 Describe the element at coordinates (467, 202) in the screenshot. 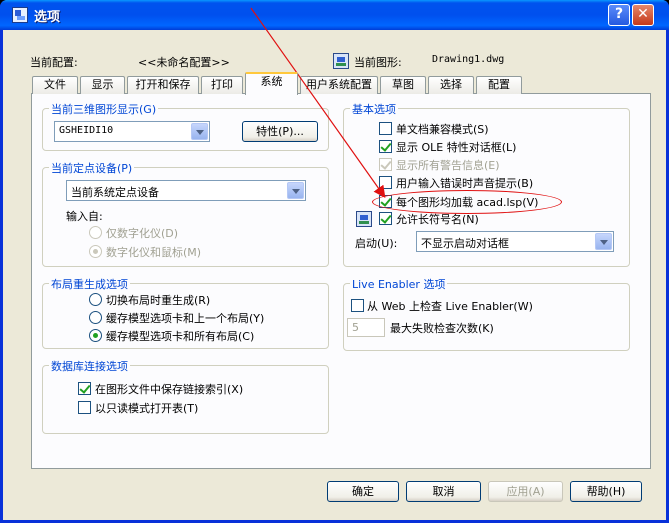

I see `annotation-ellipse` at that location.